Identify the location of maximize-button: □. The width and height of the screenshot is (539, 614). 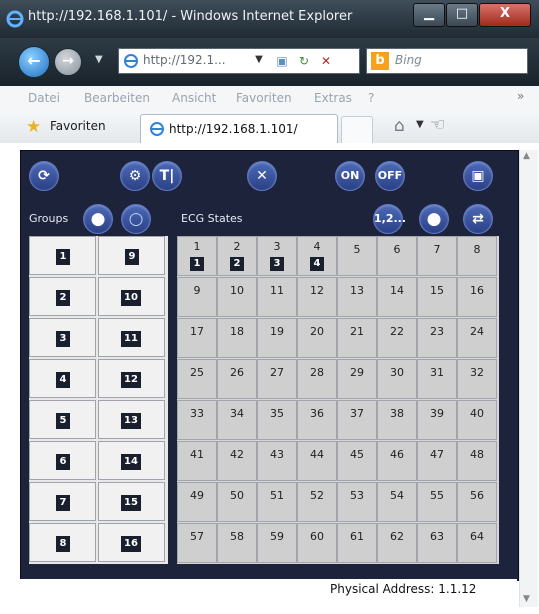
(462, 15).